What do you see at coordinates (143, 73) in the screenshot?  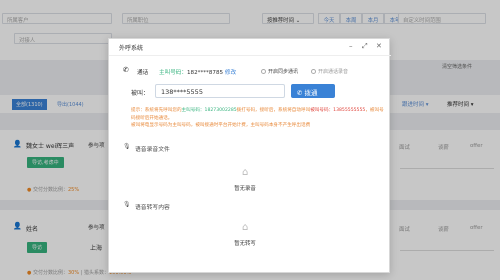 I see `call-label: 通话` at bounding box center [143, 73].